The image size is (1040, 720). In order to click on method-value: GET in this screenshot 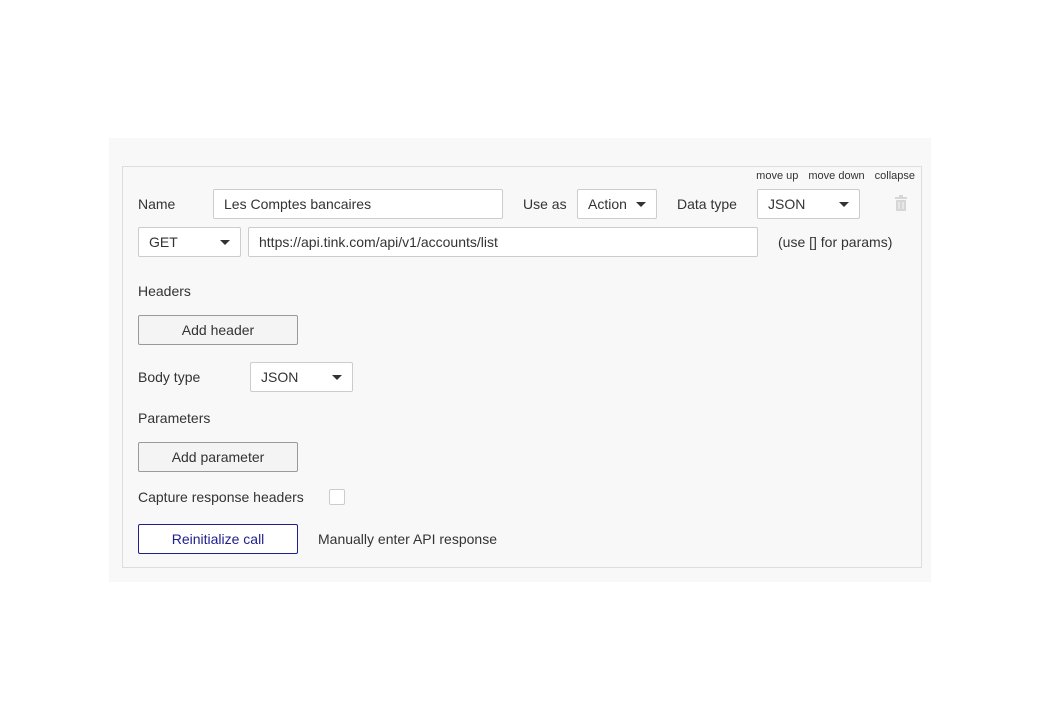, I will do `click(163, 242)`.